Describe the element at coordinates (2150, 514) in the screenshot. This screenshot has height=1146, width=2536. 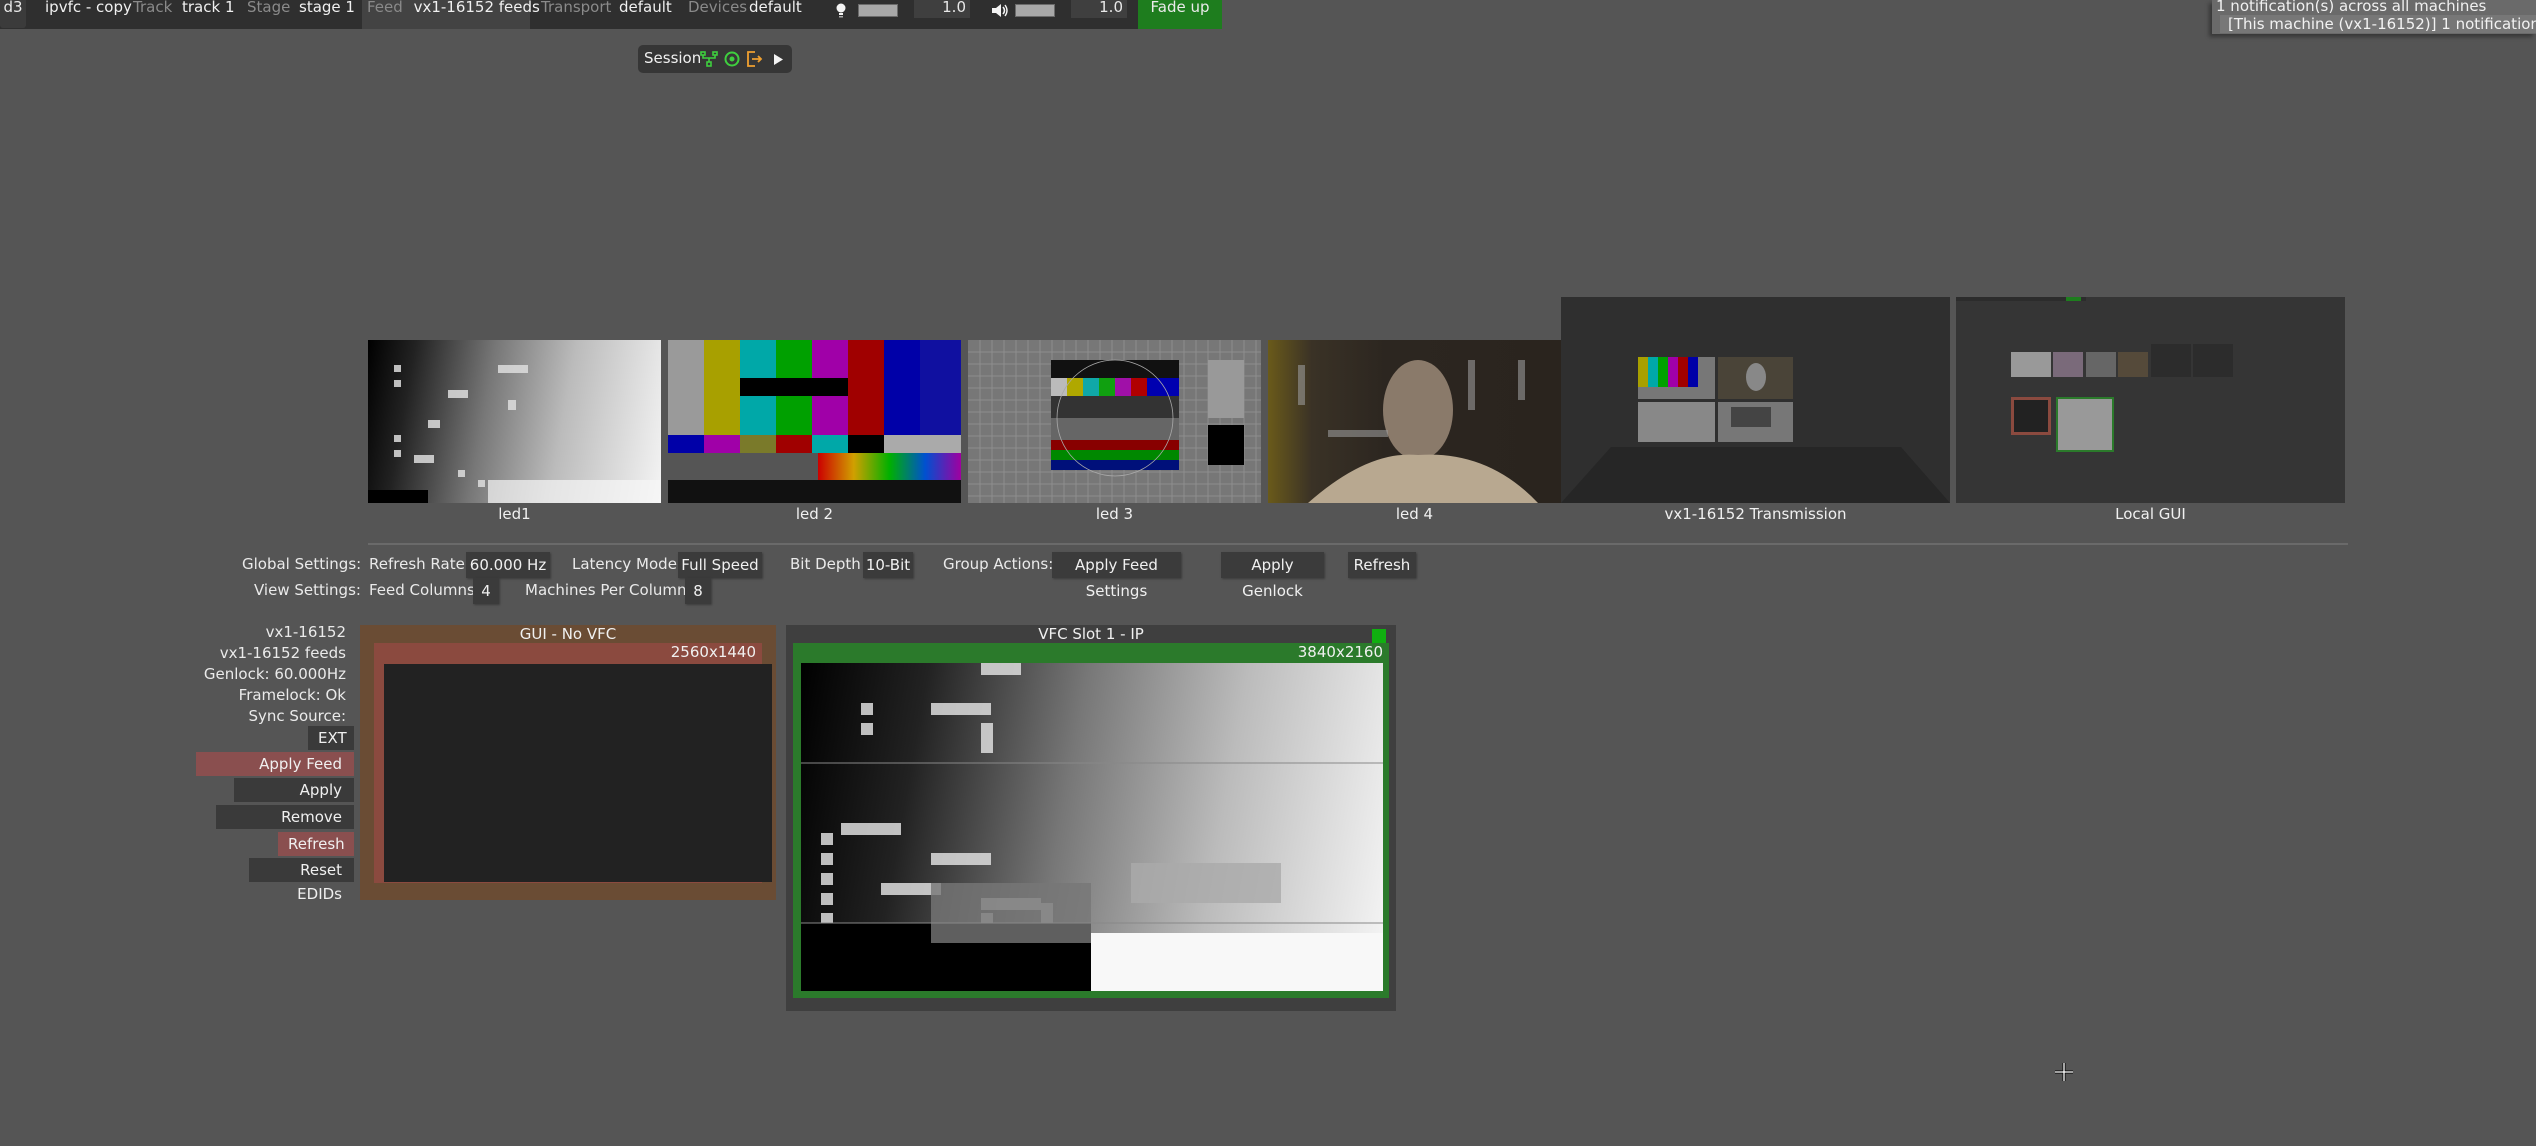
I see `feed-label-local-gui: Local GUI` at that location.